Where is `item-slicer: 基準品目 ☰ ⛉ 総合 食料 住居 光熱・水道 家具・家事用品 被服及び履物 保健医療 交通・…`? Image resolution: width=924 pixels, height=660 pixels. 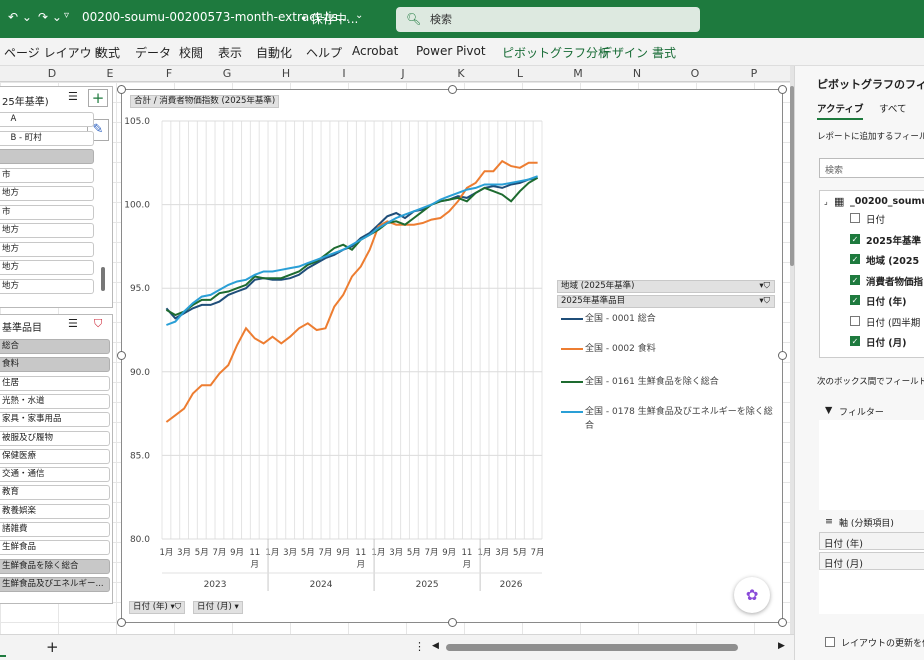 item-slicer: 基準品目 ☰ ⛉ 総合 食料 住居 光熱・水道 家具・家事用品 被服及び履物 保健医療 交通・… is located at coordinates (56, 459).